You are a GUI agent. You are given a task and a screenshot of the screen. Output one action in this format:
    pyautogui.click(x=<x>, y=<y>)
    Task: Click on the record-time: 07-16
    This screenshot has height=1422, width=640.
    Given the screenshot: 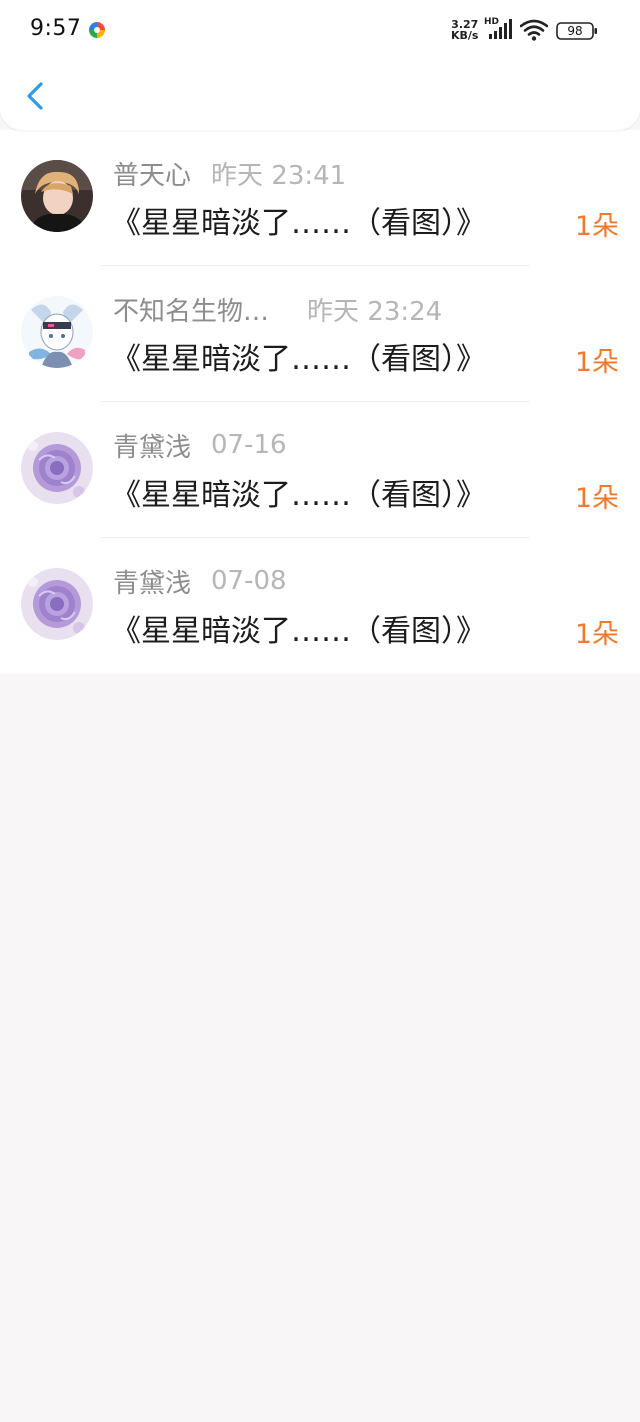 What is the action you would take?
    pyautogui.click(x=249, y=445)
    